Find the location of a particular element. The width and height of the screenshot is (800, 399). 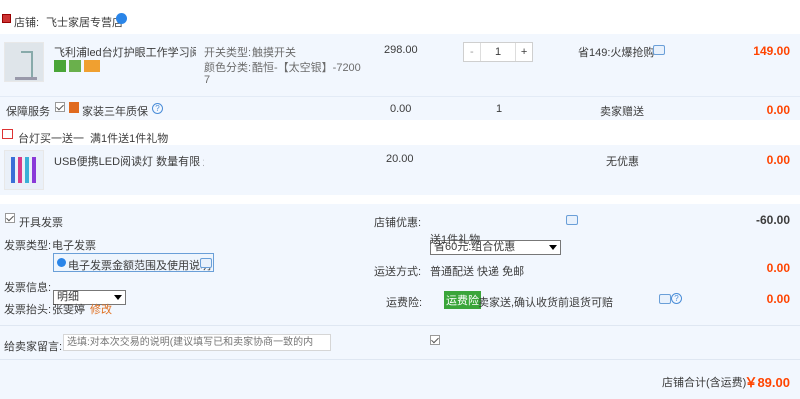

message-input is located at coordinates (197, 342).